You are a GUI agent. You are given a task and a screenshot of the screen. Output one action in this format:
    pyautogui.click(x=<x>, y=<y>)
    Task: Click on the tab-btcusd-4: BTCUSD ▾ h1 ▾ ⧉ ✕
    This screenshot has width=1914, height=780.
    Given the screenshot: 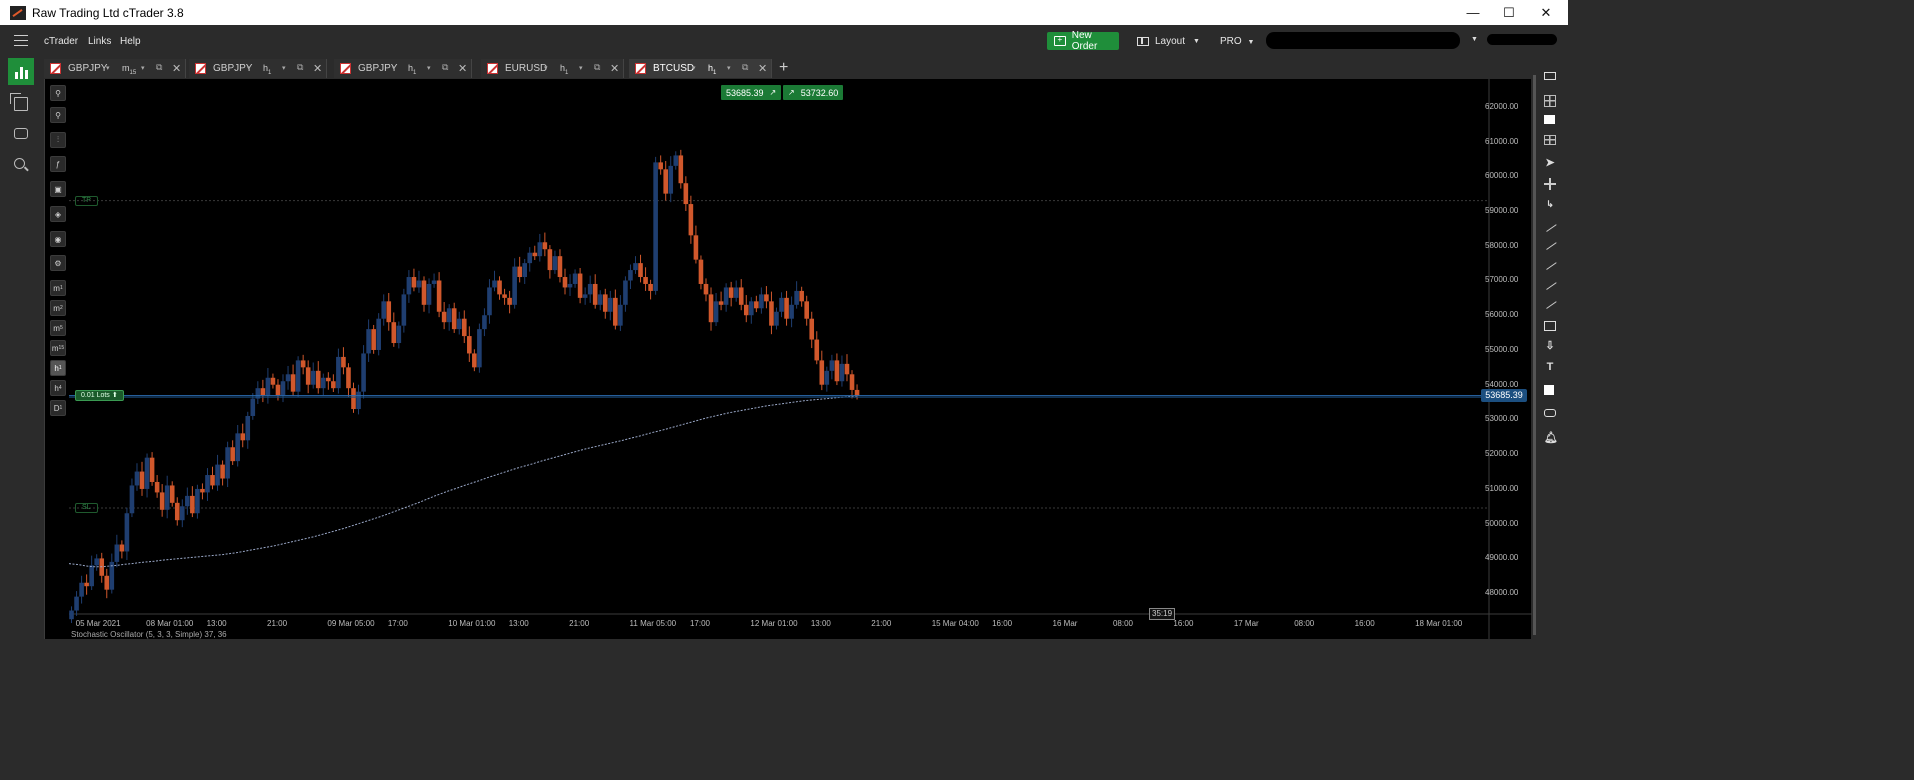 What is the action you would take?
    pyautogui.click(x=700, y=68)
    